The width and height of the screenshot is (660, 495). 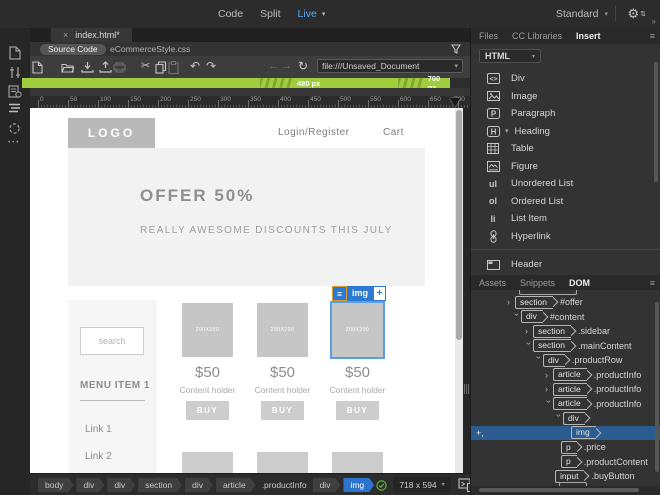 I want to click on panel-resize-grabber, so click(x=464, y=389).